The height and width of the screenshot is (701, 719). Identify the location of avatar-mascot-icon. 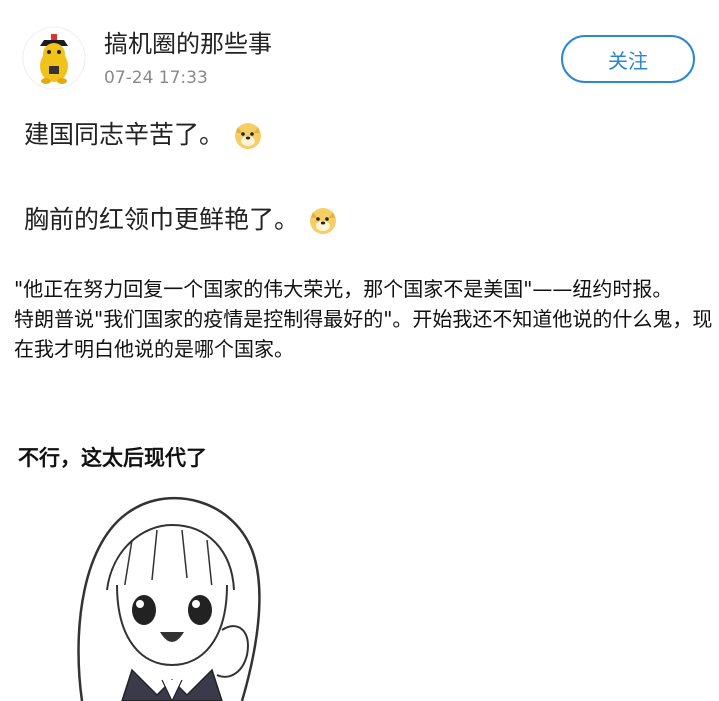
(54, 58).